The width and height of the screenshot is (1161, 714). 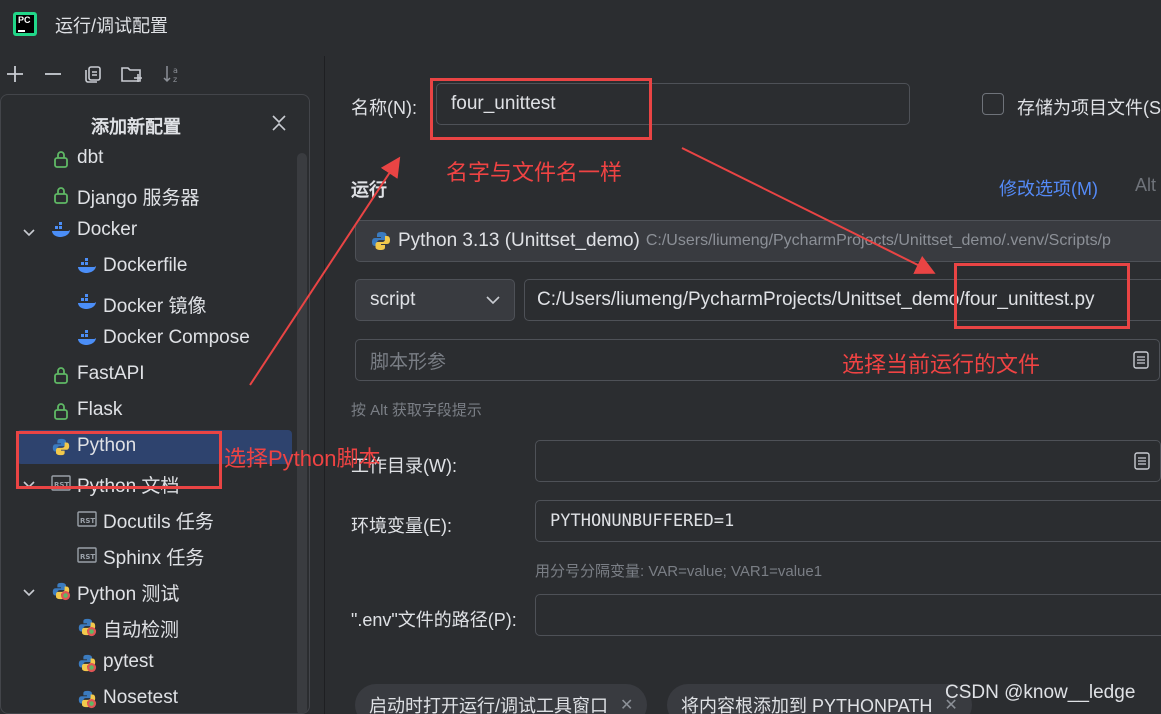 What do you see at coordinates (93, 74) in the screenshot?
I see `copy-icon` at bounding box center [93, 74].